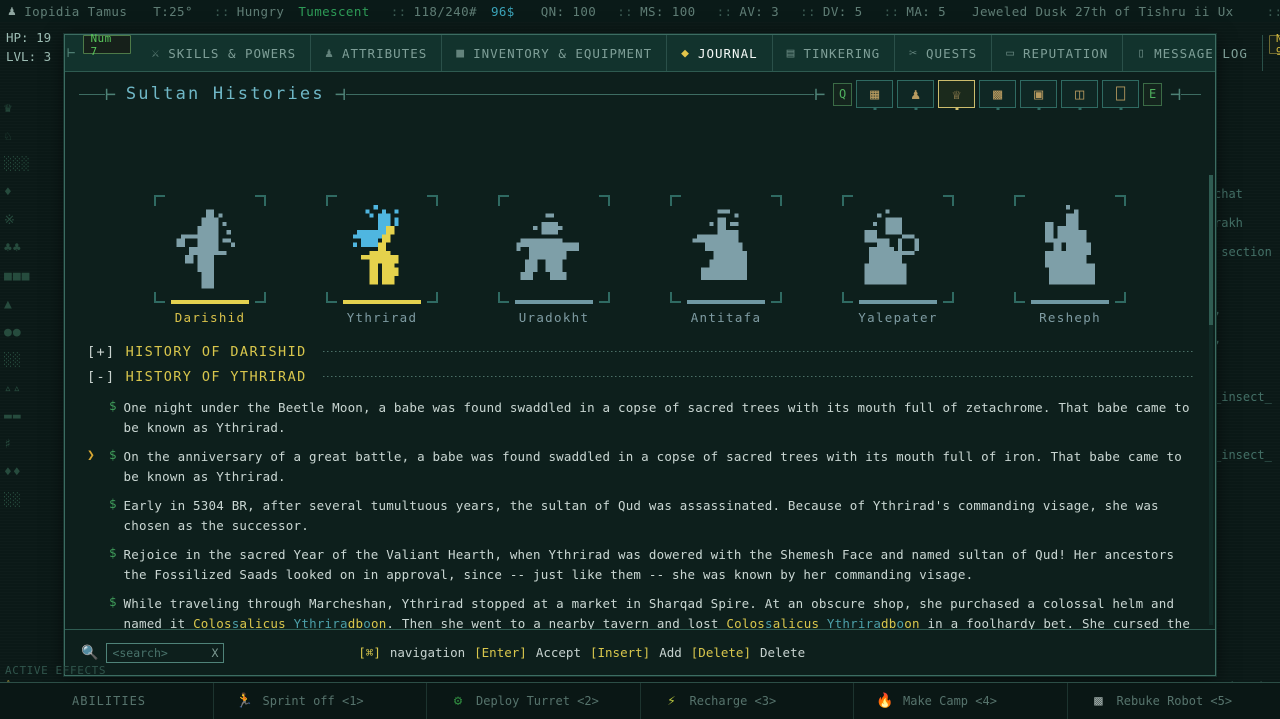 Image resolution: width=1280 pixels, height=719 pixels. Describe the element at coordinates (671, 701) in the screenshot. I see `lightning-icon: ⚡` at that location.